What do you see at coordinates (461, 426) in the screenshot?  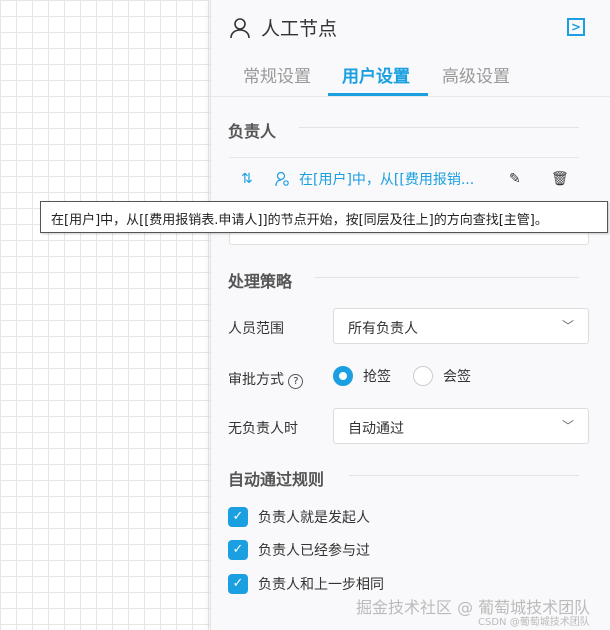 I see `no-assignee-select: 自动通过 ﹀` at bounding box center [461, 426].